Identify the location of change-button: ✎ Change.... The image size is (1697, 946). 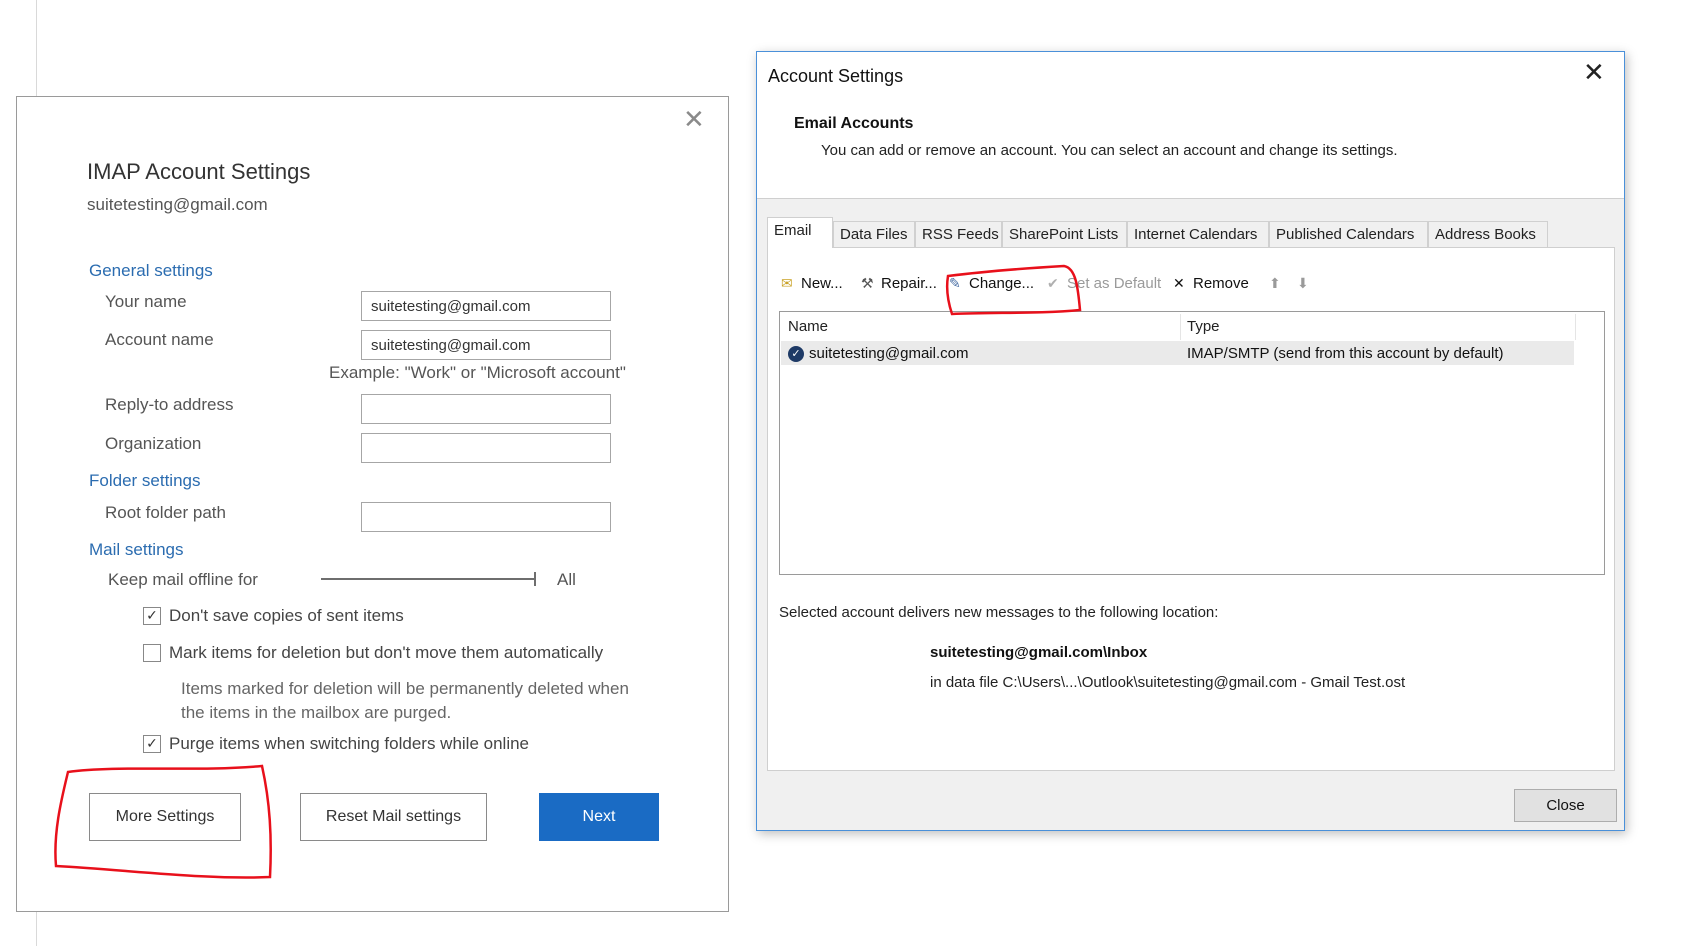
(991, 284).